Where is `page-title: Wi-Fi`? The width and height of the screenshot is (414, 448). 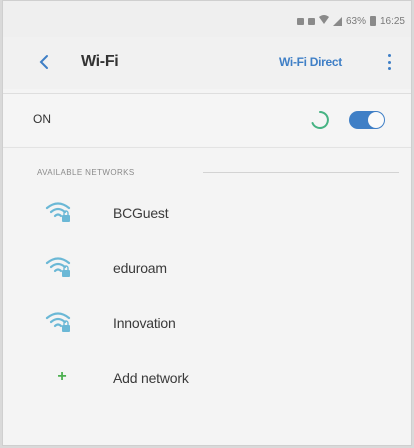
page-title: Wi-Fi is located at coordinates (100, 61).